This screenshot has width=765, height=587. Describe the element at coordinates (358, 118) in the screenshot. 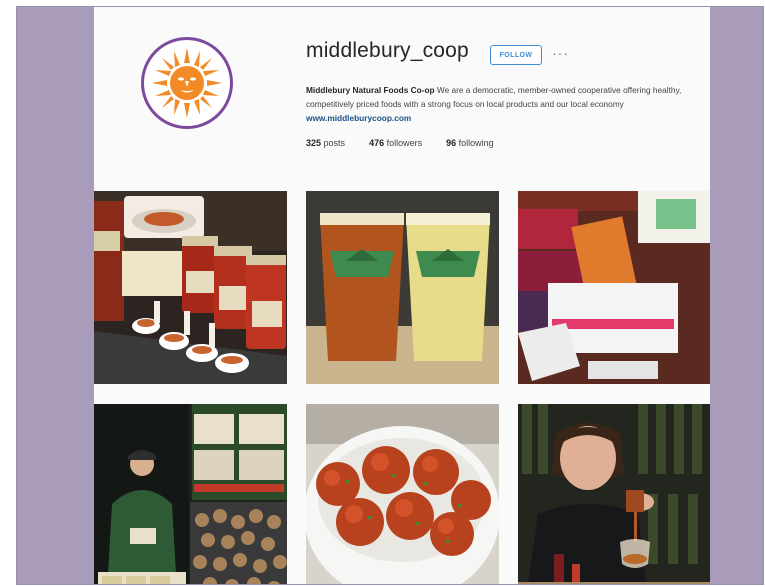

I see `bio-website-link: www.middleburycoop.com` at that location.